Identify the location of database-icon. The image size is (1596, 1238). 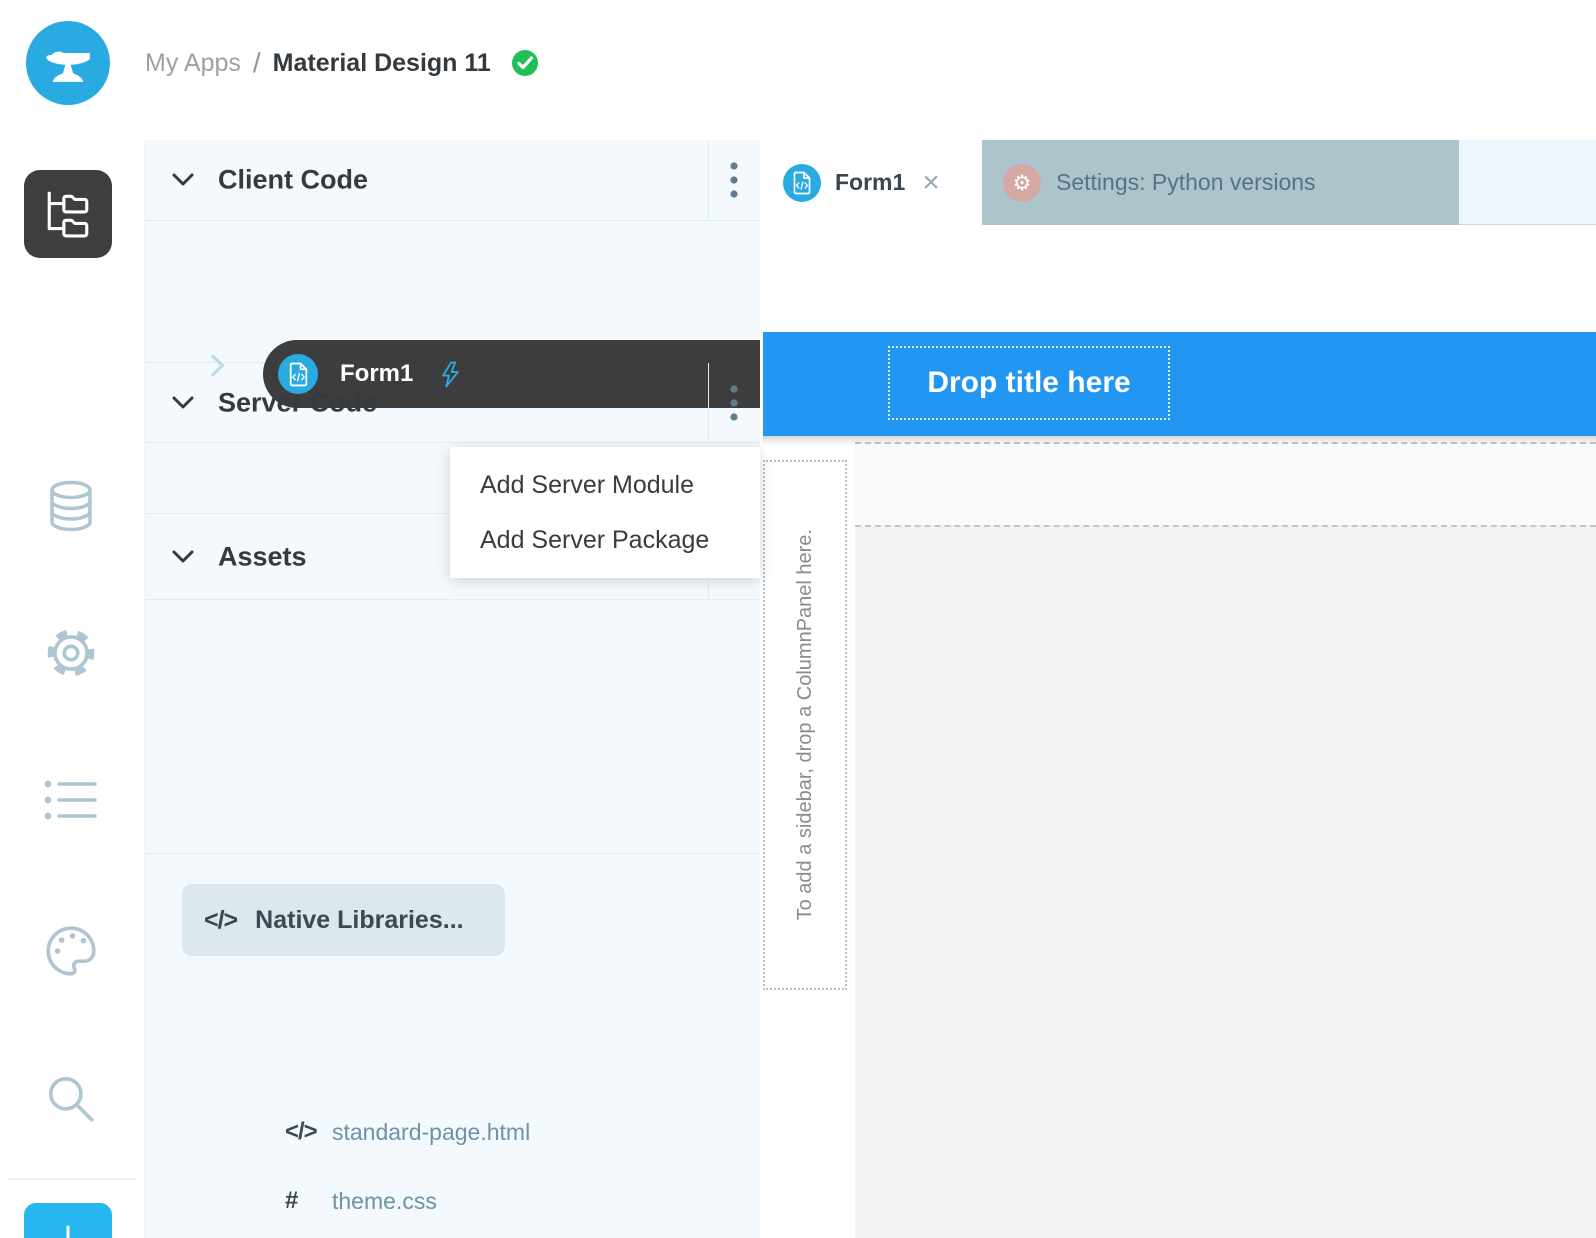
(71, 506).